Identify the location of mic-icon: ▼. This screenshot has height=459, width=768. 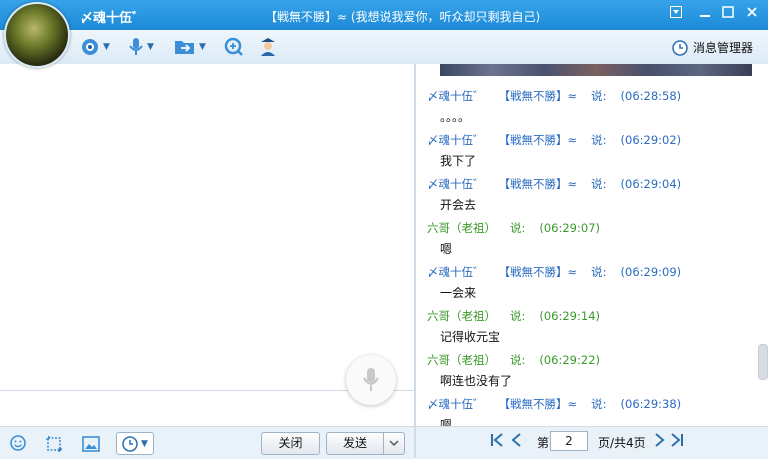
(141, 47).